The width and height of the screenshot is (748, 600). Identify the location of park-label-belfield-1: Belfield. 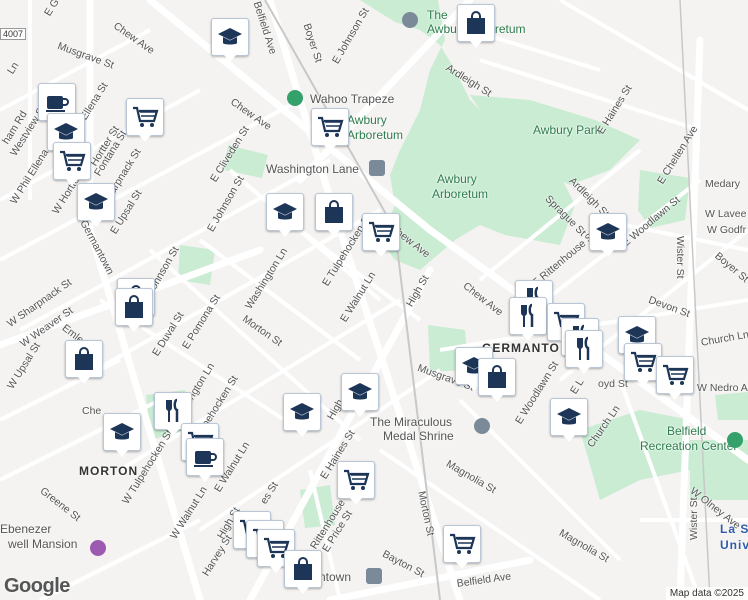
(687, 431).